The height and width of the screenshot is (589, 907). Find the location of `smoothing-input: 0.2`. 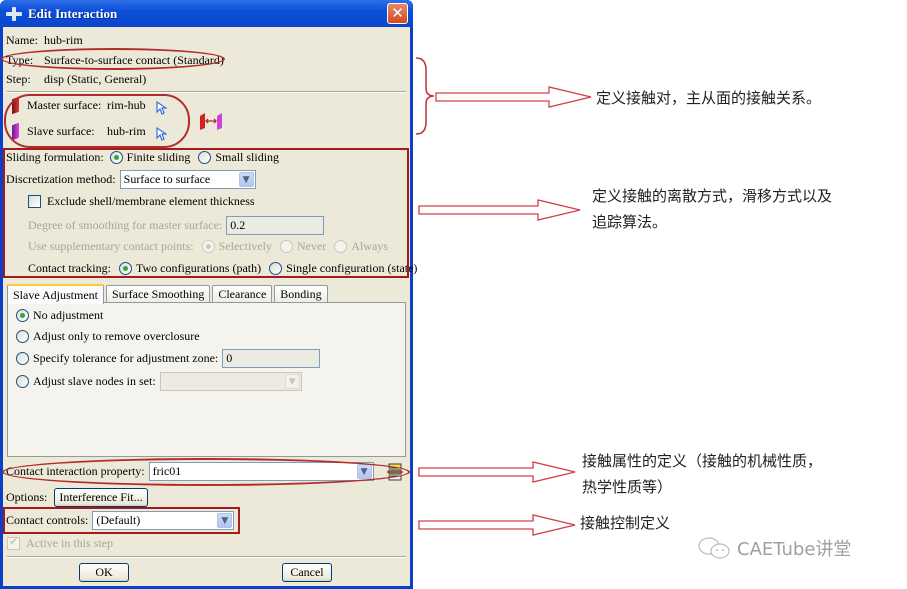

smoothing-input: 0.2 is located at coordinates (275, 225).